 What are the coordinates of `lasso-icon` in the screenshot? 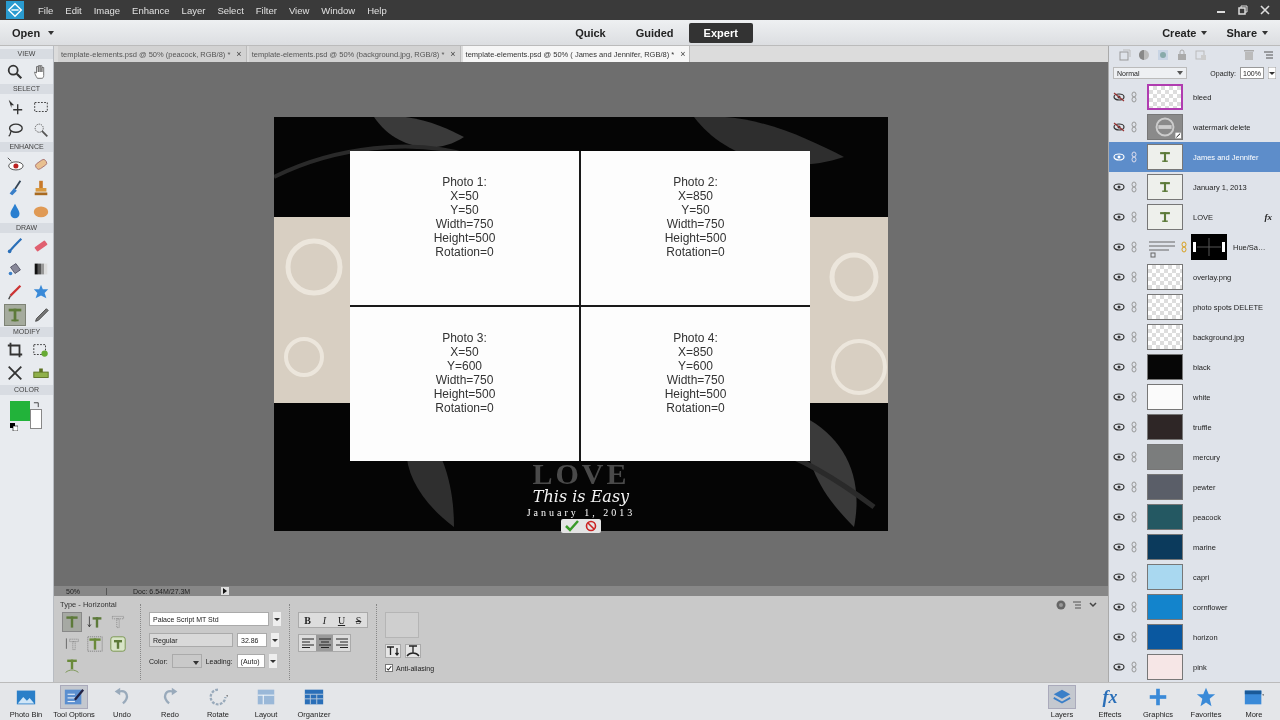 It's located at (15, 130).